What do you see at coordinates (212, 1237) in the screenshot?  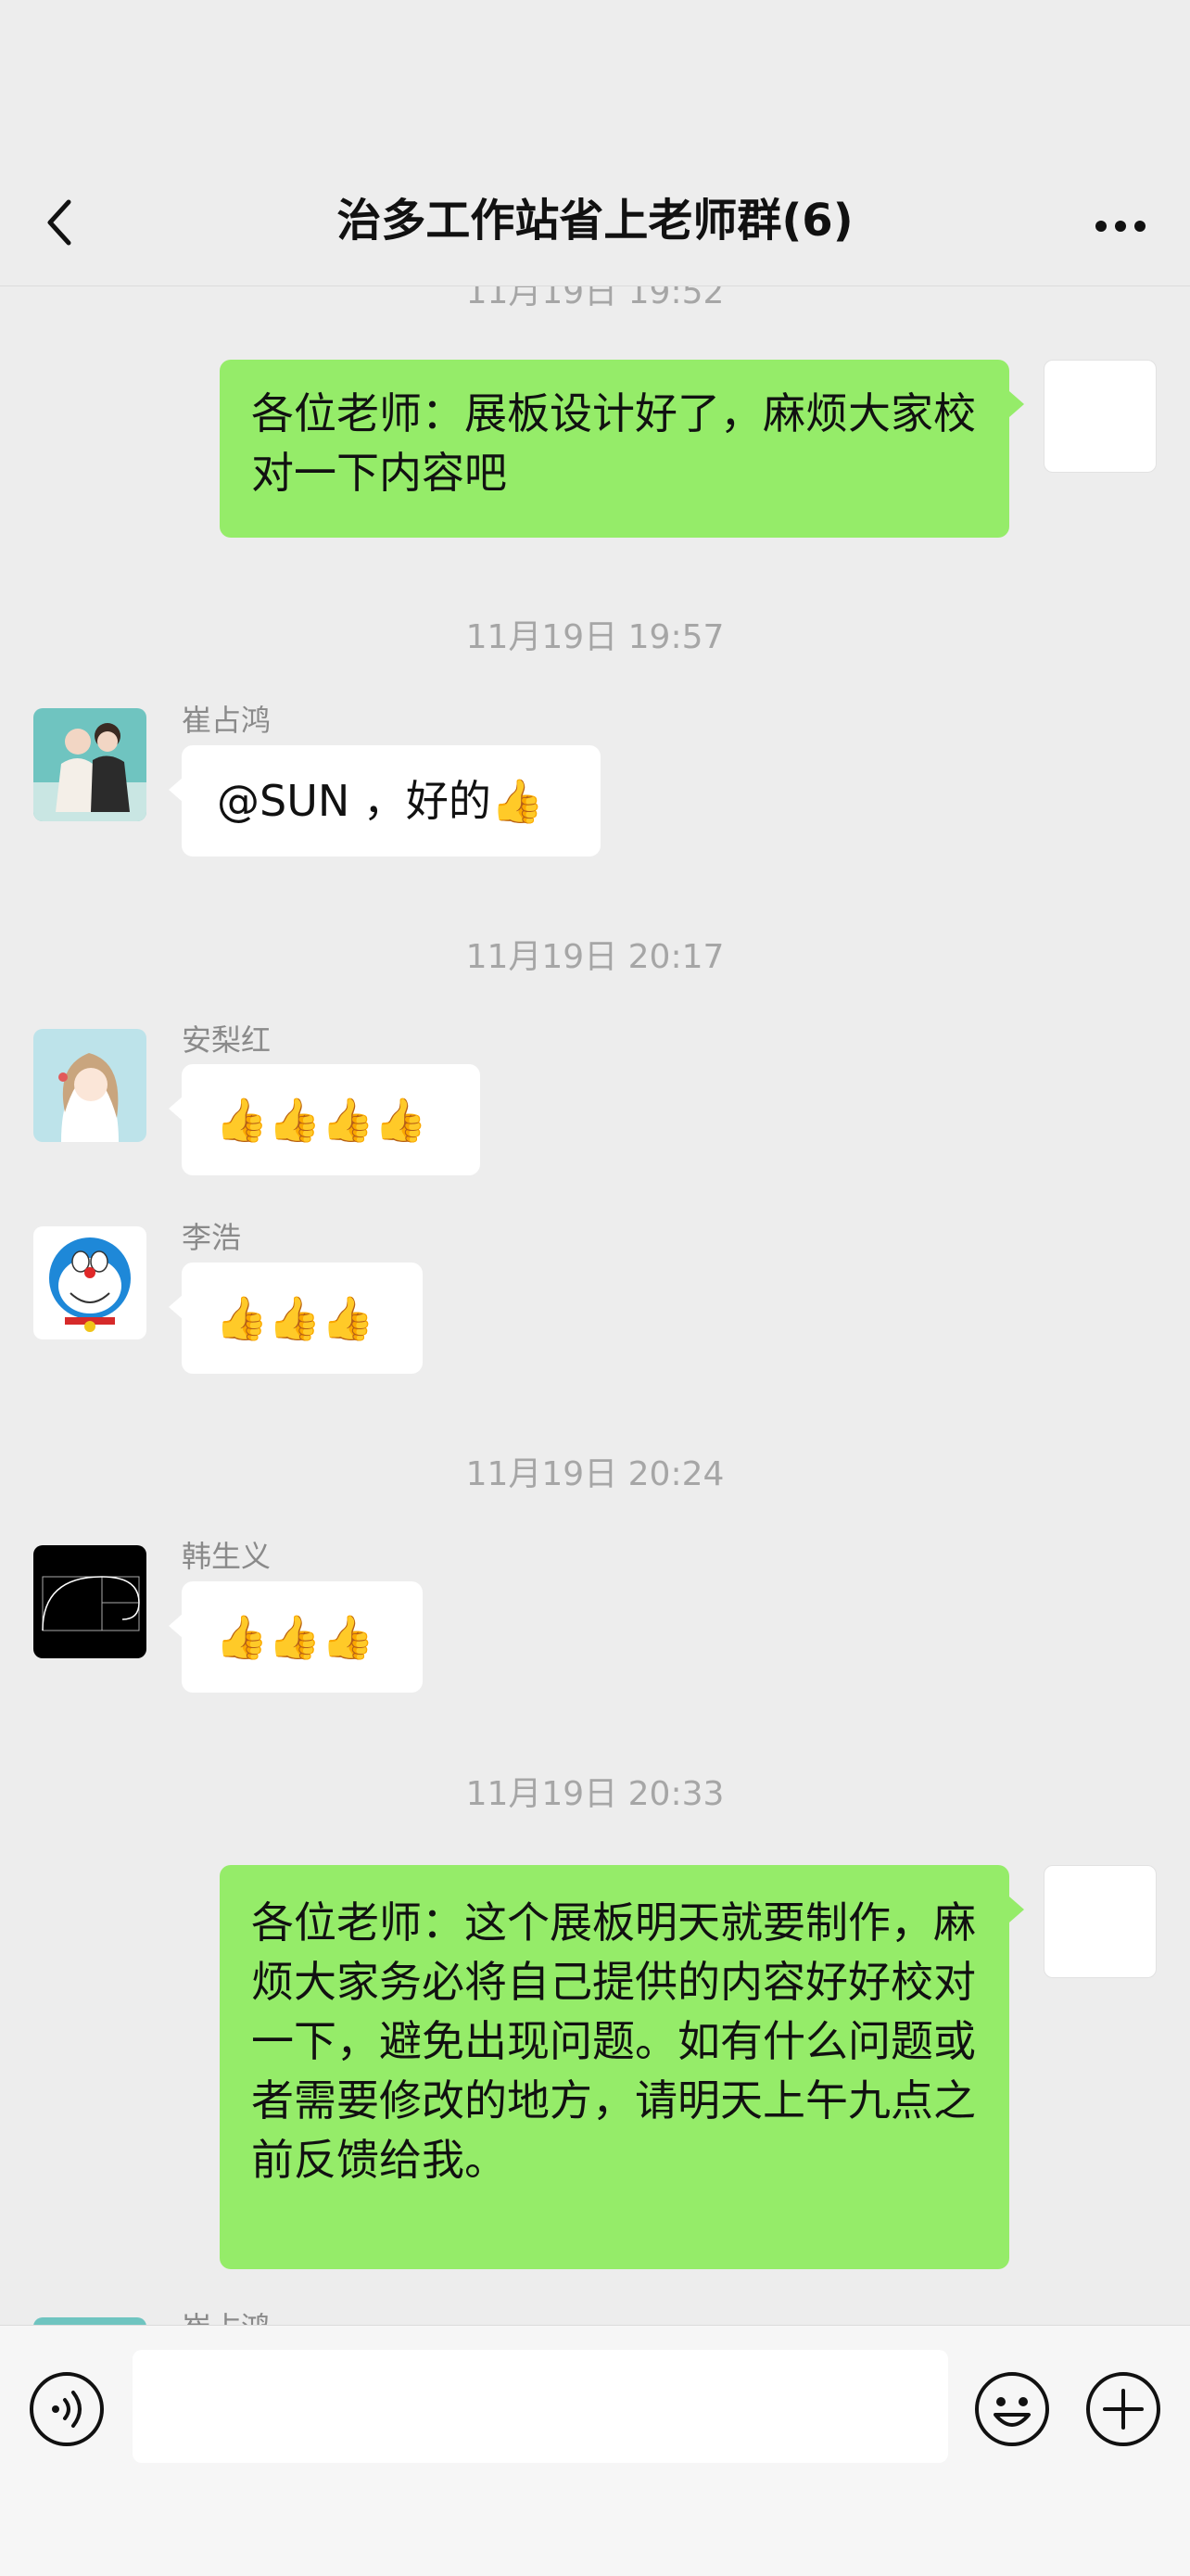 I see `sender-name: 李浩` at bounding box center [212, 1237].